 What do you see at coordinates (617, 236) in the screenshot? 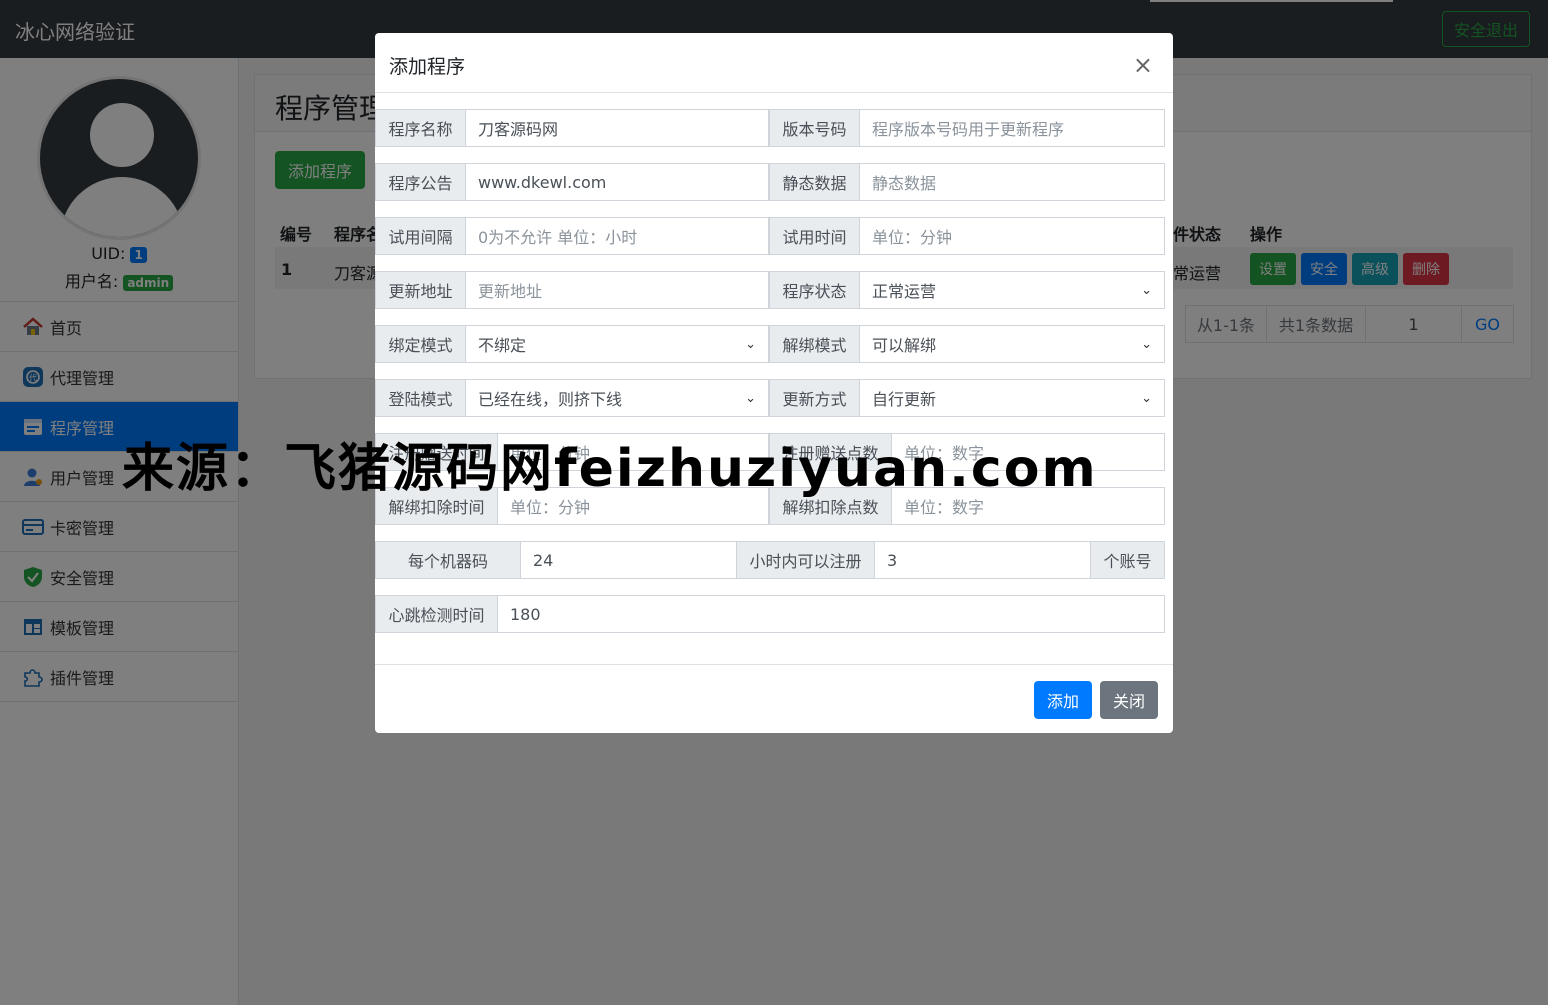
I see `trial-interval-input: 0为不允许 单位：小时` at bounding box center [617, 236].